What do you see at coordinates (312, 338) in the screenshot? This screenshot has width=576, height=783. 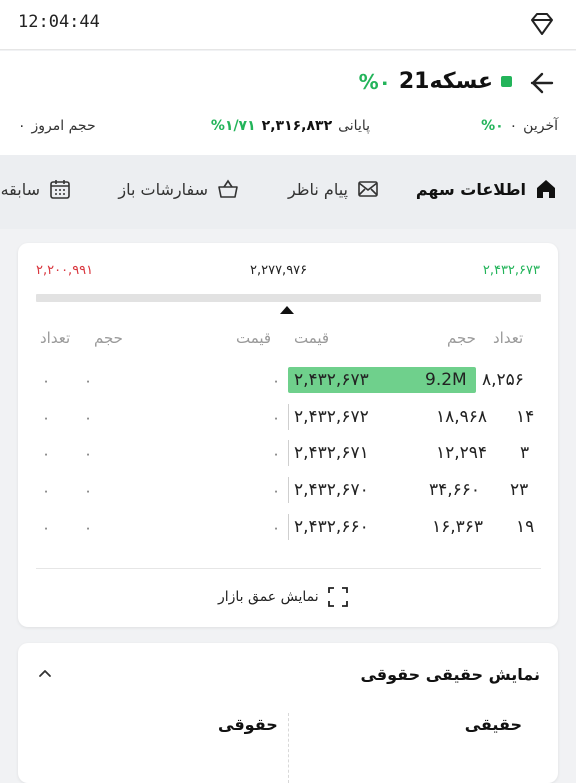 I see `buy-price-header: قیمت` at bounding box center [312, 338].